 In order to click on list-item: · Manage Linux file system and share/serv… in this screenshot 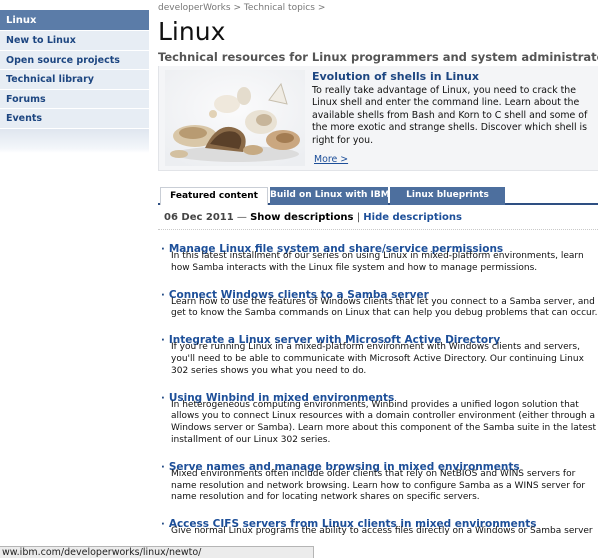, I will do `click(379, 256)`.